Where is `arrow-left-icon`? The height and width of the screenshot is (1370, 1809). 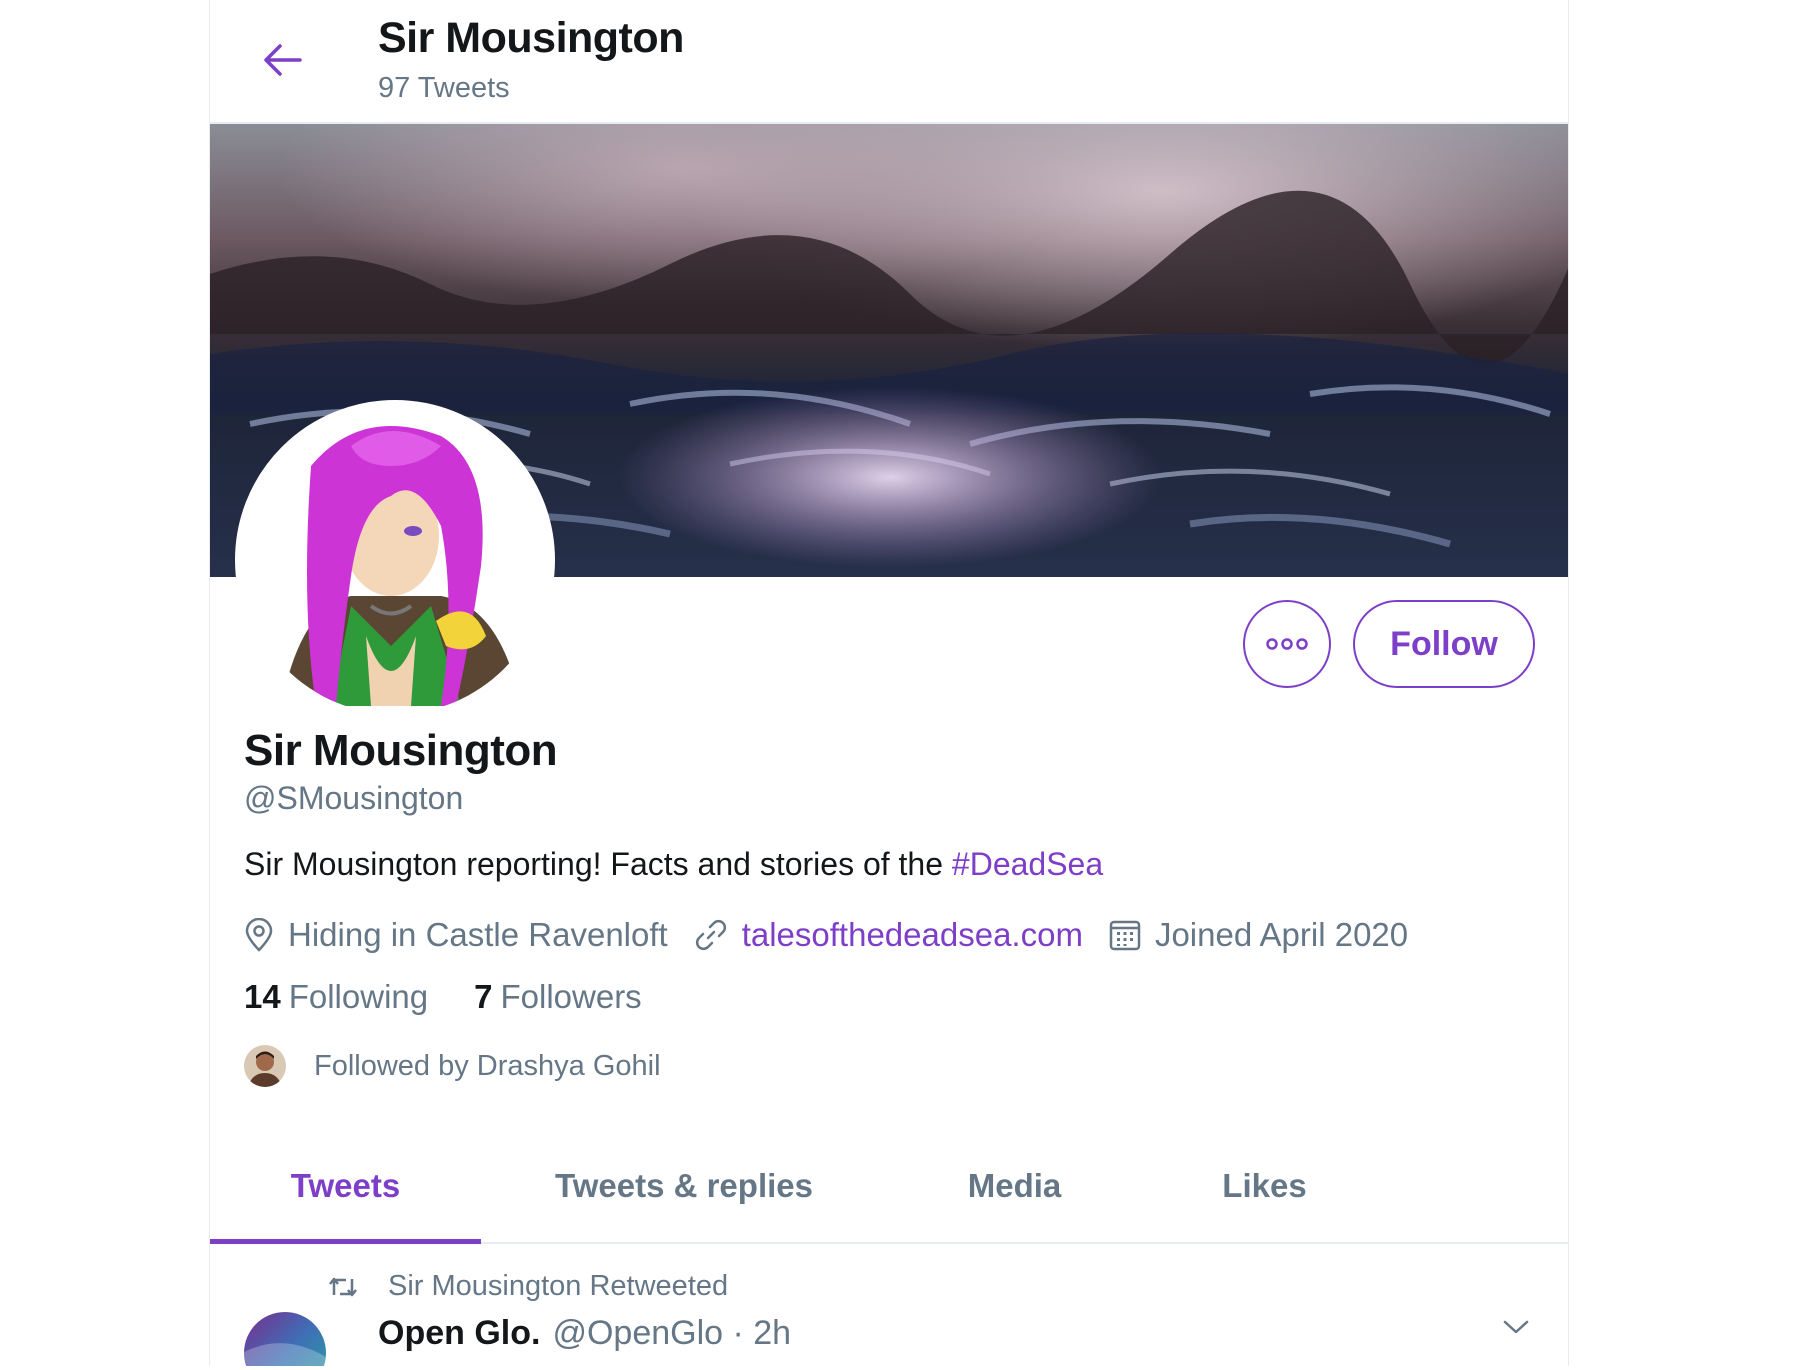 arrow-left-icon is located at coordinates (283, 60).